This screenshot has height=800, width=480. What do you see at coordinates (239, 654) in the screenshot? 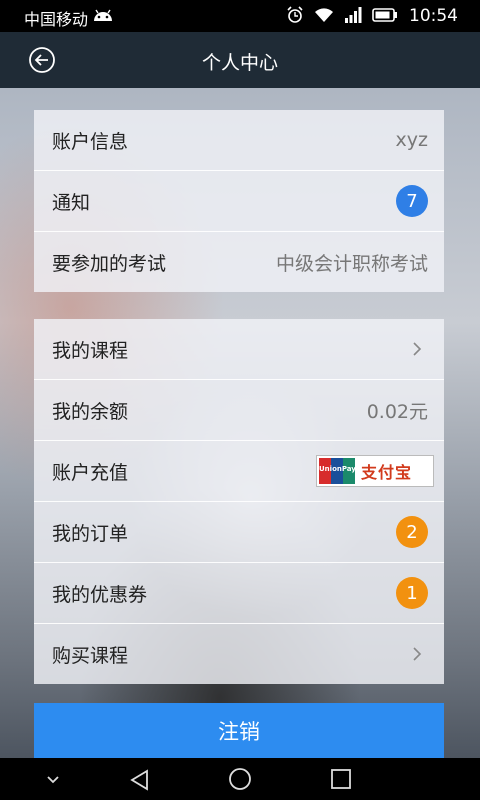
I see `buy-courses-row: 购买课程` at bounding box center [239, 654].